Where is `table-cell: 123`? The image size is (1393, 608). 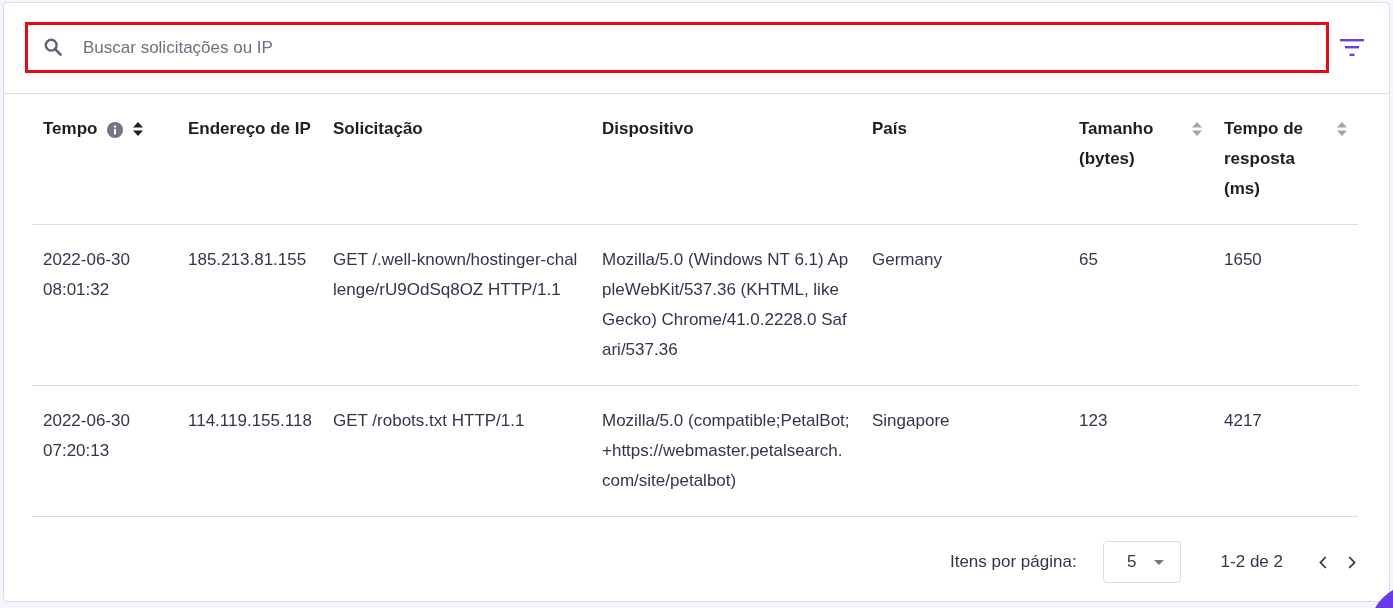 table-cell: 123 is located at coordinates (1140, 451).